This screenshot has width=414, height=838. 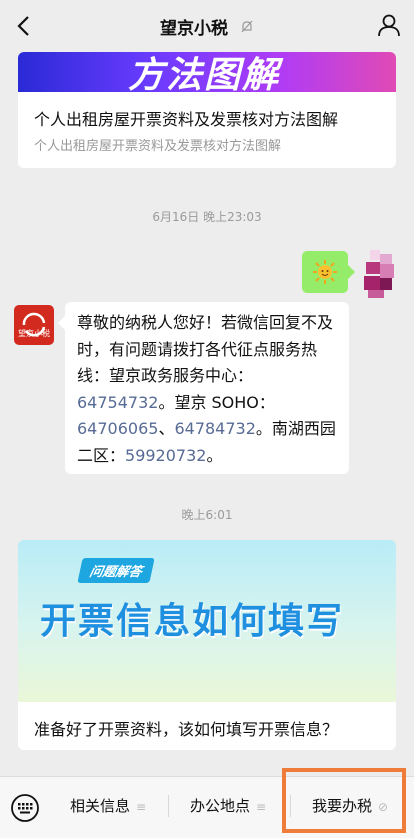 I want to click on user-emoji-message, so click(x=328, y=272).